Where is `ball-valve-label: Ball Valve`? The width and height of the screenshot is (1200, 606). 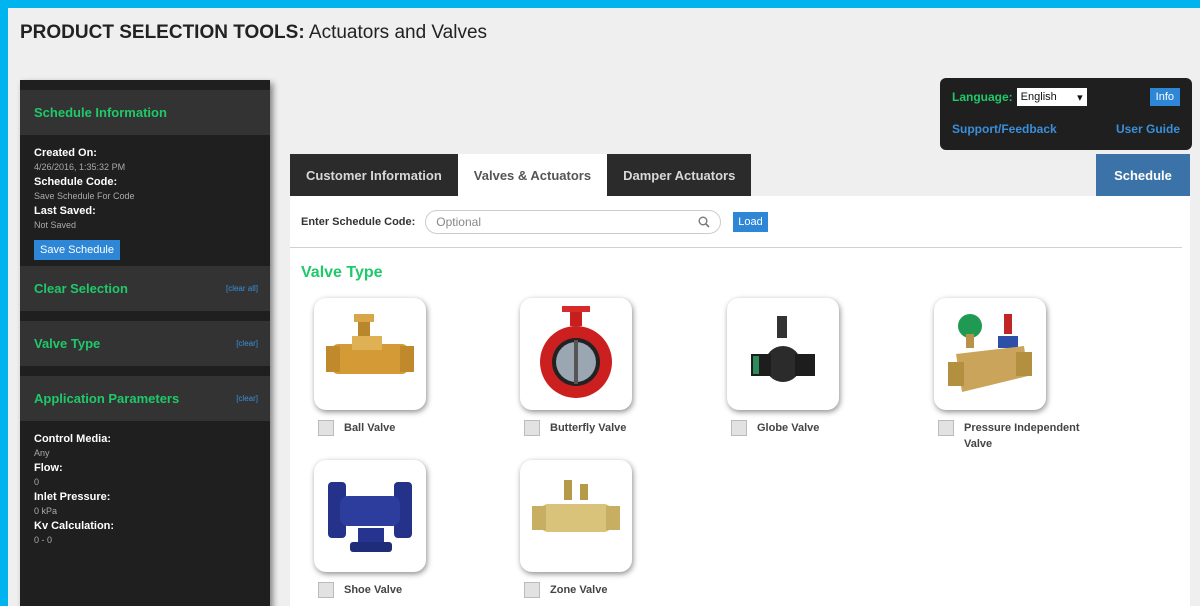 ball-valve-label: Ball Valve is located at coordinates (370, 428).